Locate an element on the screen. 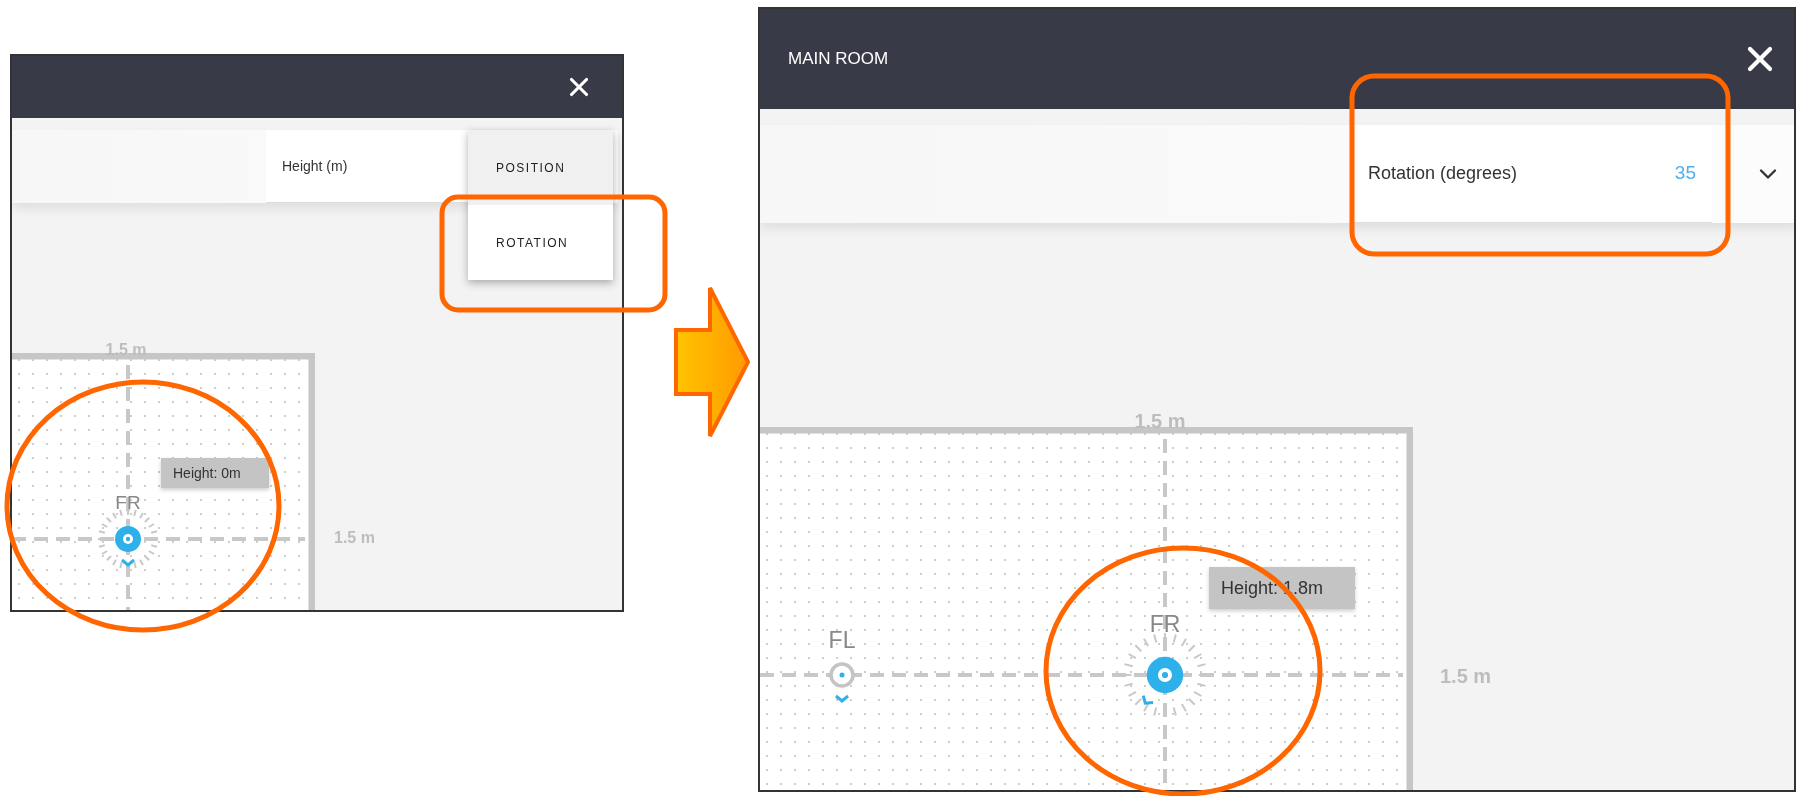 Image resolution: width=1796 pixels, height=796 pixels. field-label: Height (m) is located at coordinates (315, 166).